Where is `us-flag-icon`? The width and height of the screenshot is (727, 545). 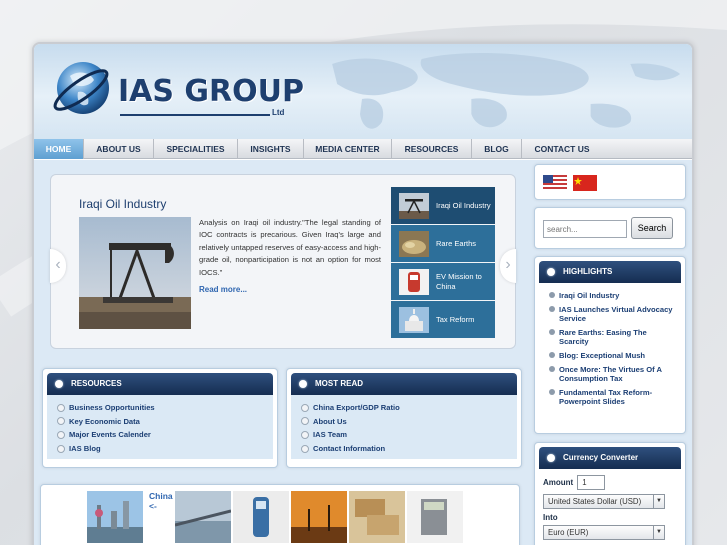
us-flag-icon is located at coordinates (555, 183).